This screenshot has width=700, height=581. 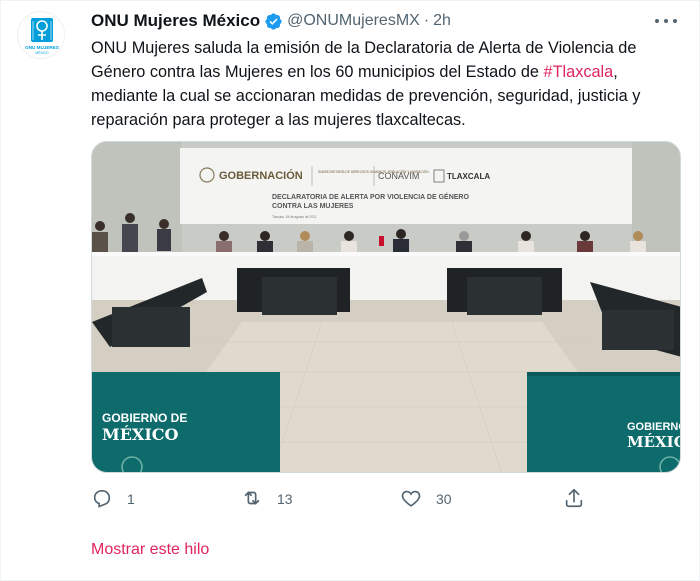 I want to click on display-name: ONU Mujeres México, so click(x=175, y=21).